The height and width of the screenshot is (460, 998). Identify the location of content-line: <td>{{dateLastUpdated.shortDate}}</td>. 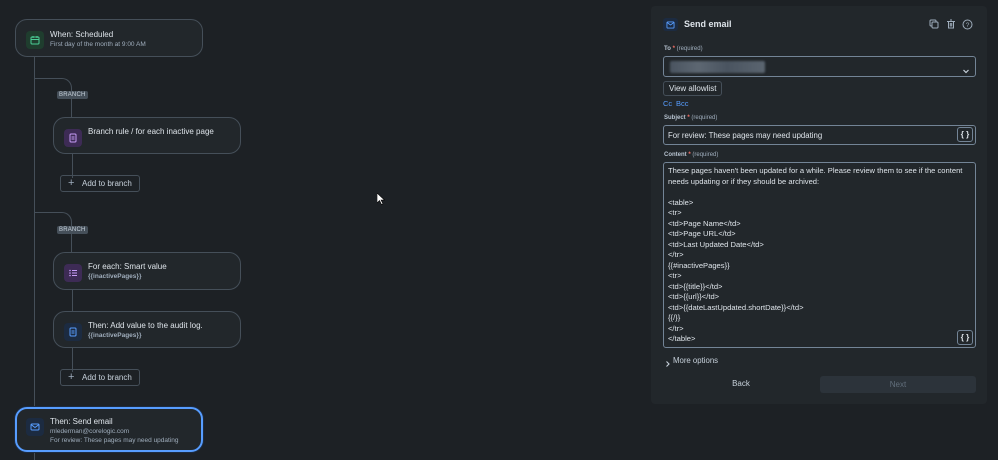
(736, 307).